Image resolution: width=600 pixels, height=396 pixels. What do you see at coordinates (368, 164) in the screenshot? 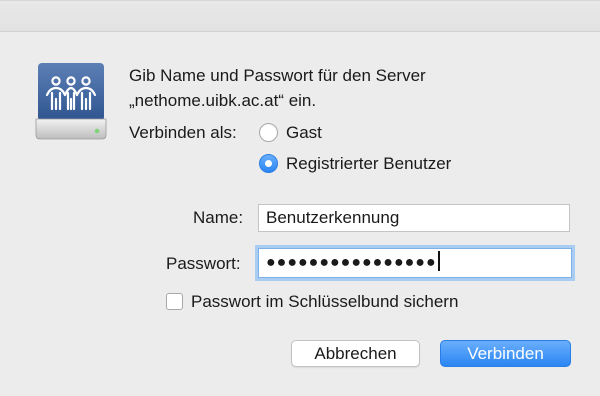
I see `radio-registered-user-label: Registrierter Benutzer` at bounding box center [368, 164].